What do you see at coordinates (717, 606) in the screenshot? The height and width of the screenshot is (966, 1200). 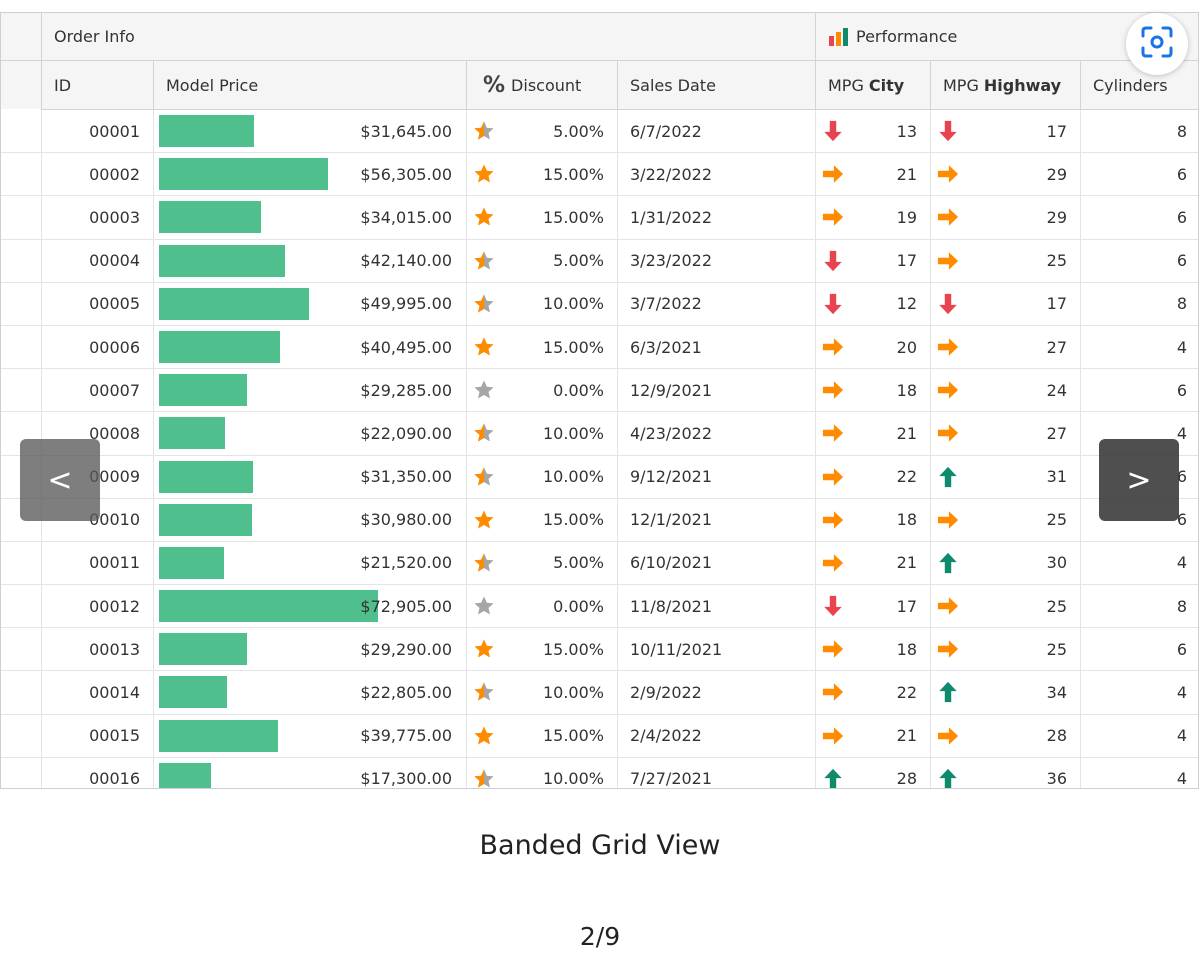 I see `cell-sales-date: 11/8/2021` at bounding box center [717, 606].